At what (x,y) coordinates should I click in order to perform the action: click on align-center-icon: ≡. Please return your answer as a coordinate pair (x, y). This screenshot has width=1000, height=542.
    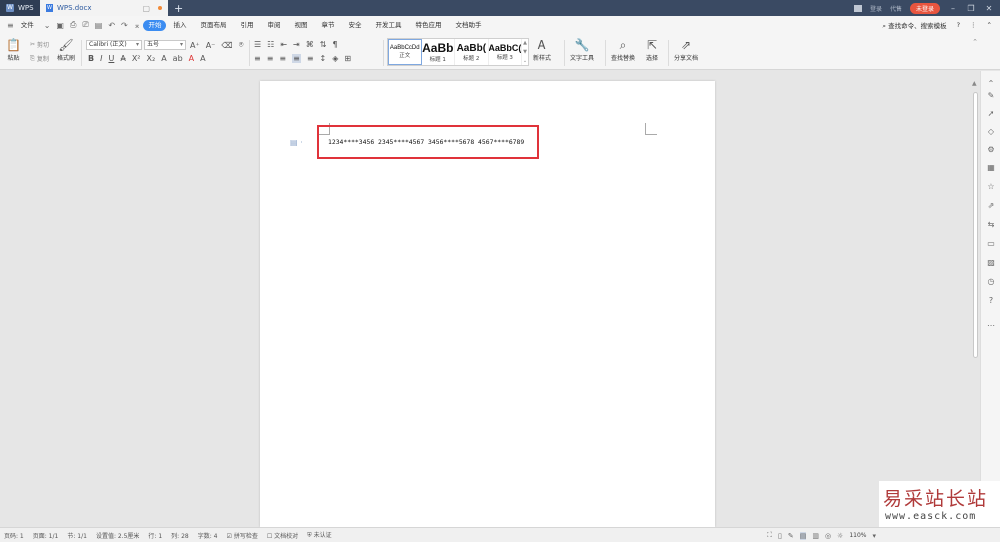
    Looking at the image, I should click on (270, 58).